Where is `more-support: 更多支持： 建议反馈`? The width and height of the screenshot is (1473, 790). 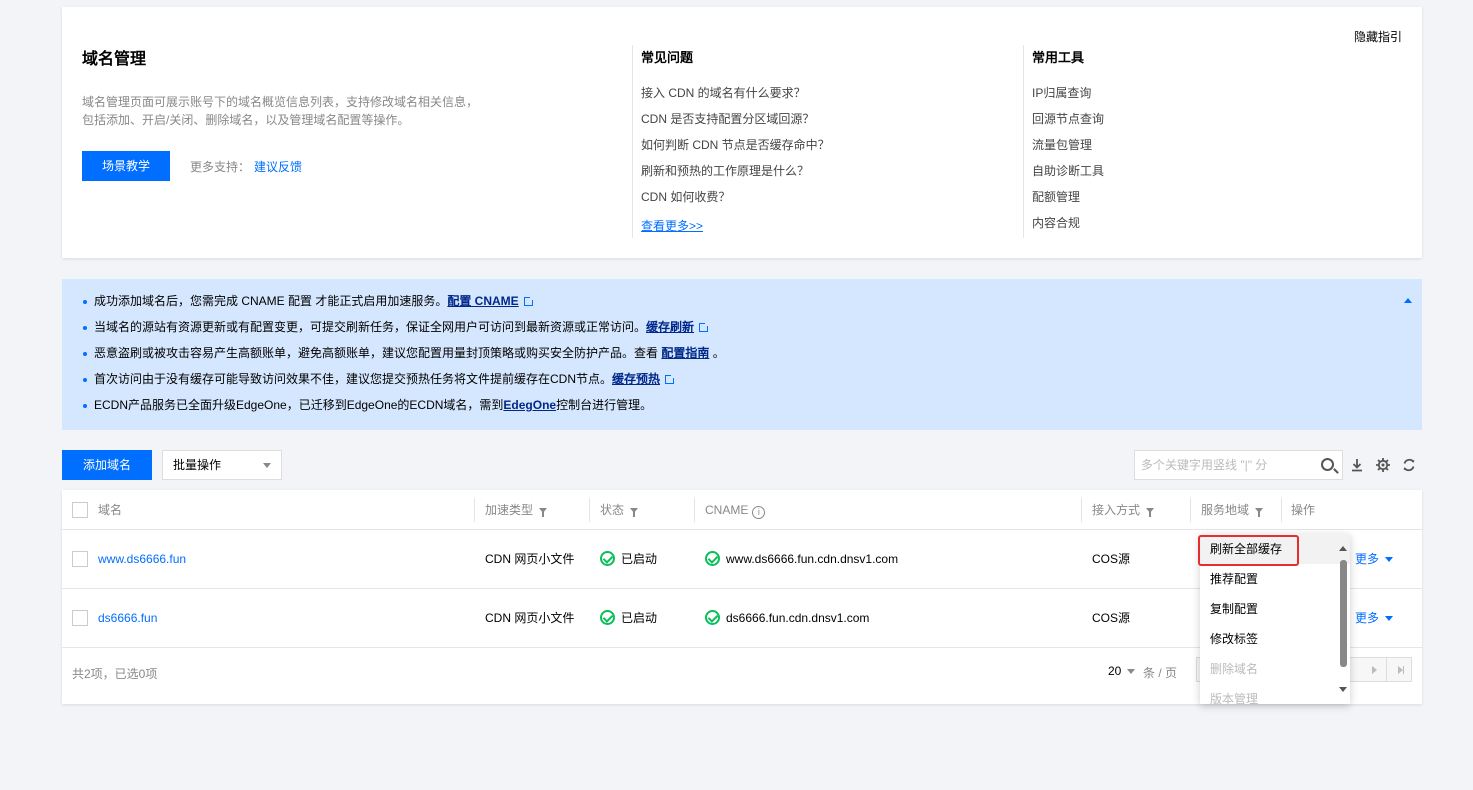 more-support: 更多支持： 建议反馈 is located at coordinates (246, 166).